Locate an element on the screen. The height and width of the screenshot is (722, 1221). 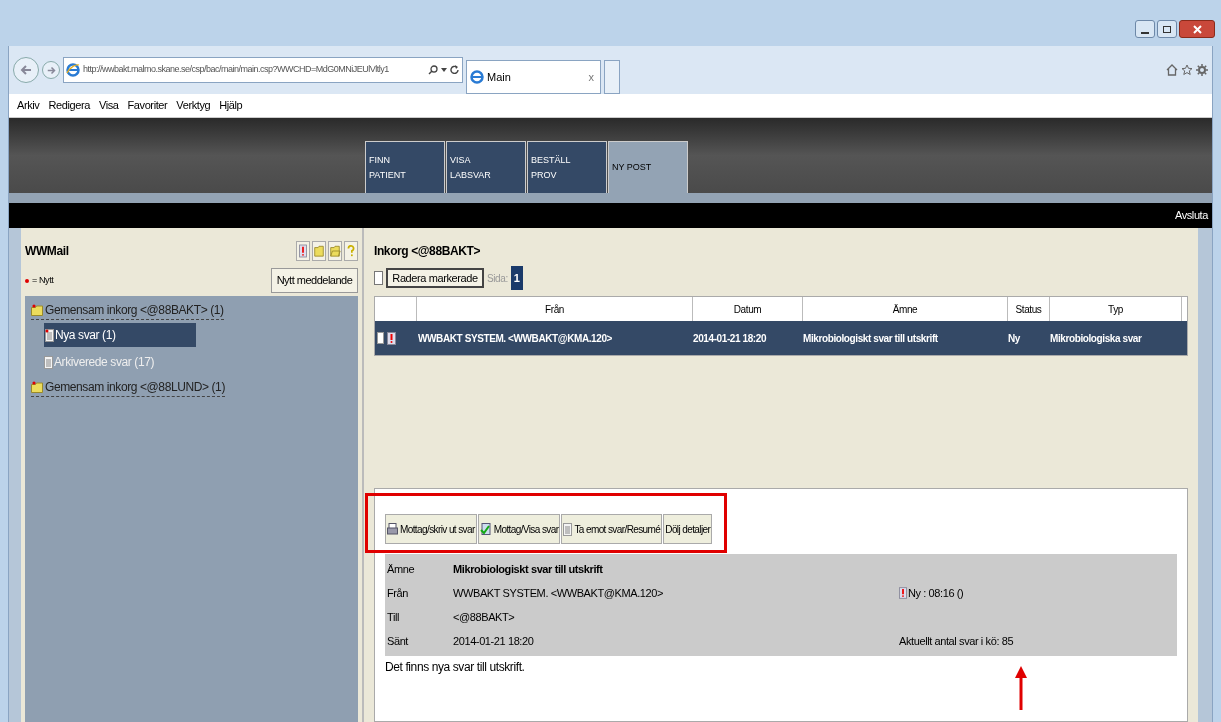
refresh-icon is located at coordinates (455, 70).